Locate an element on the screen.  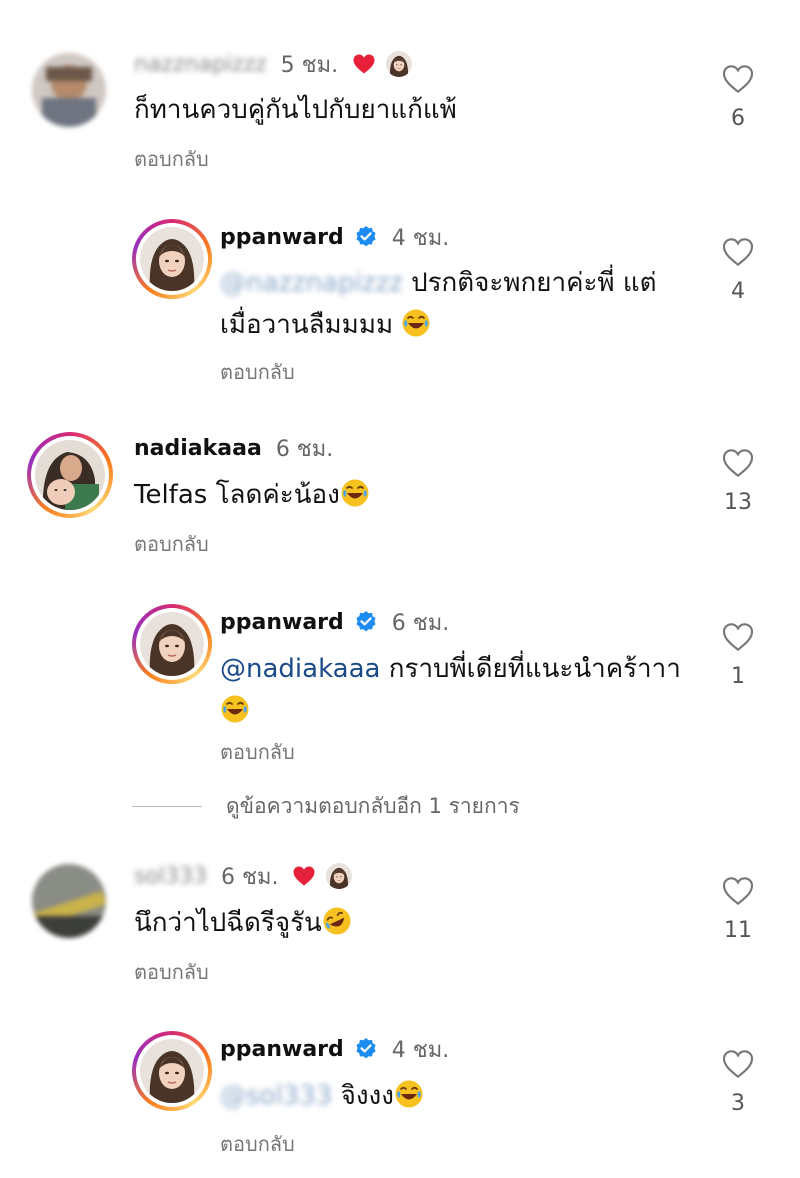
like-button: 11 is located at coordinates (738, 909).